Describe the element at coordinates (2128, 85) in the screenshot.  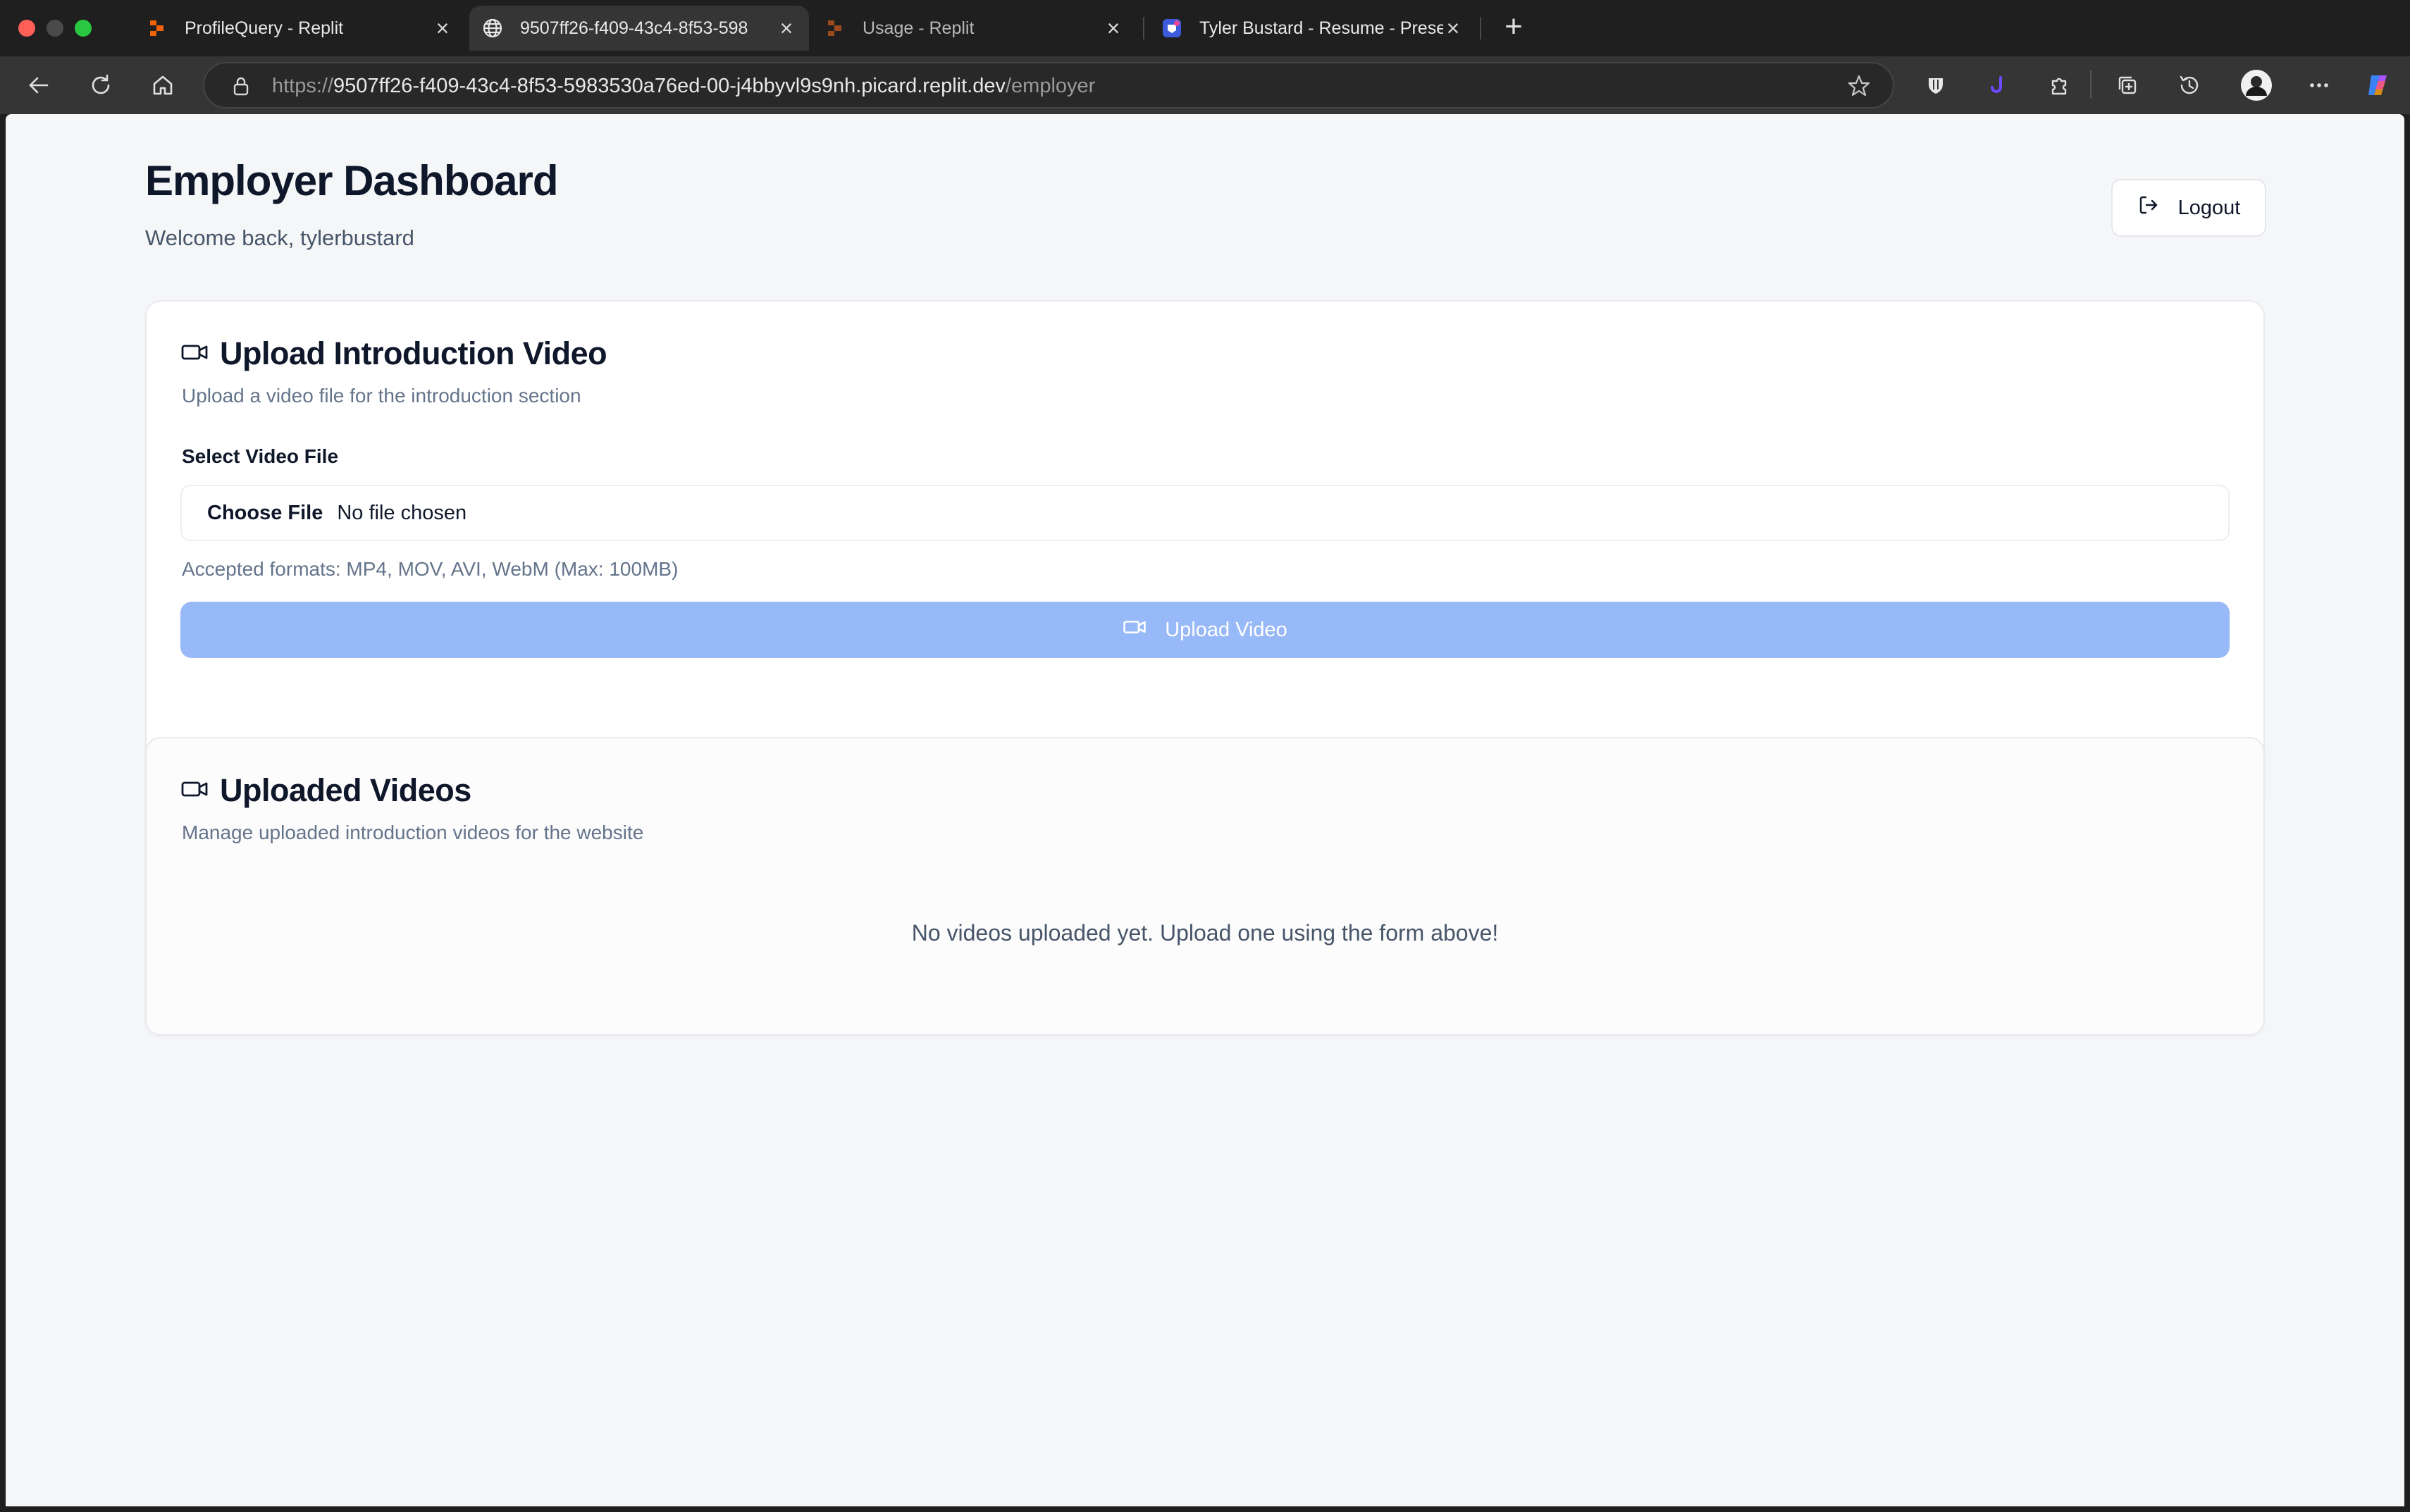
I see `collections-icon` at that location.